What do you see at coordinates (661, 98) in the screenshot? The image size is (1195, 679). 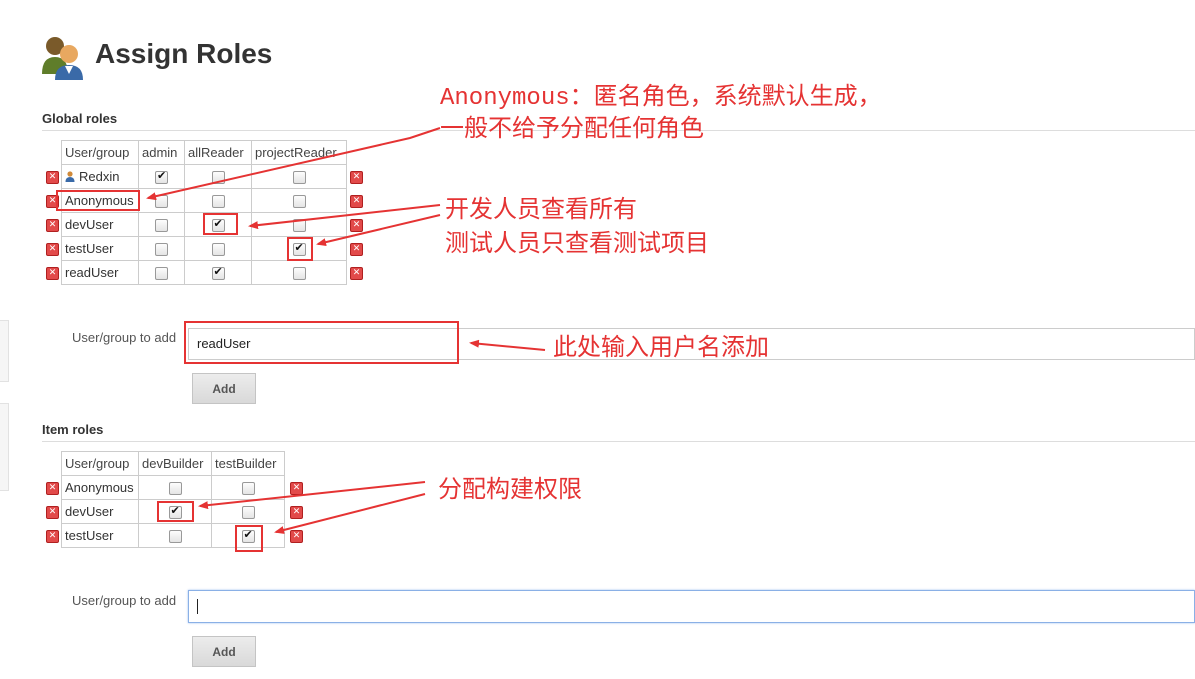 I see `annotation-anonymous: Anonymous：匿名角色，系统默认生成，` at bounding box center [661, 98].